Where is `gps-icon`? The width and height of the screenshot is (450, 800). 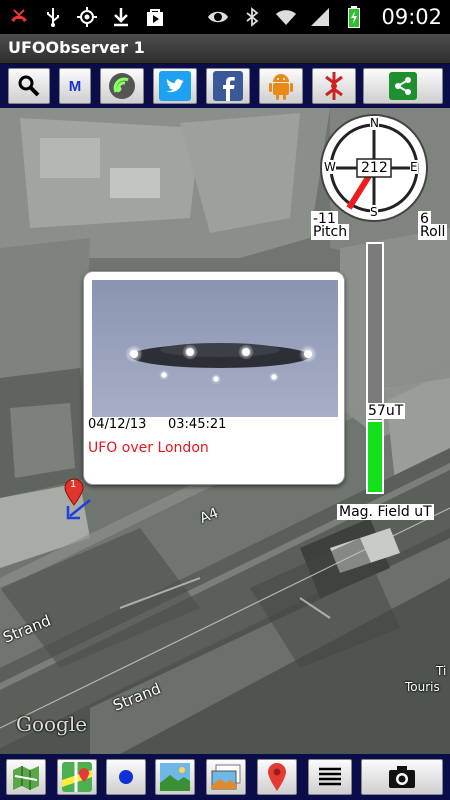
gps-icon is located at coordinates (87, 17).